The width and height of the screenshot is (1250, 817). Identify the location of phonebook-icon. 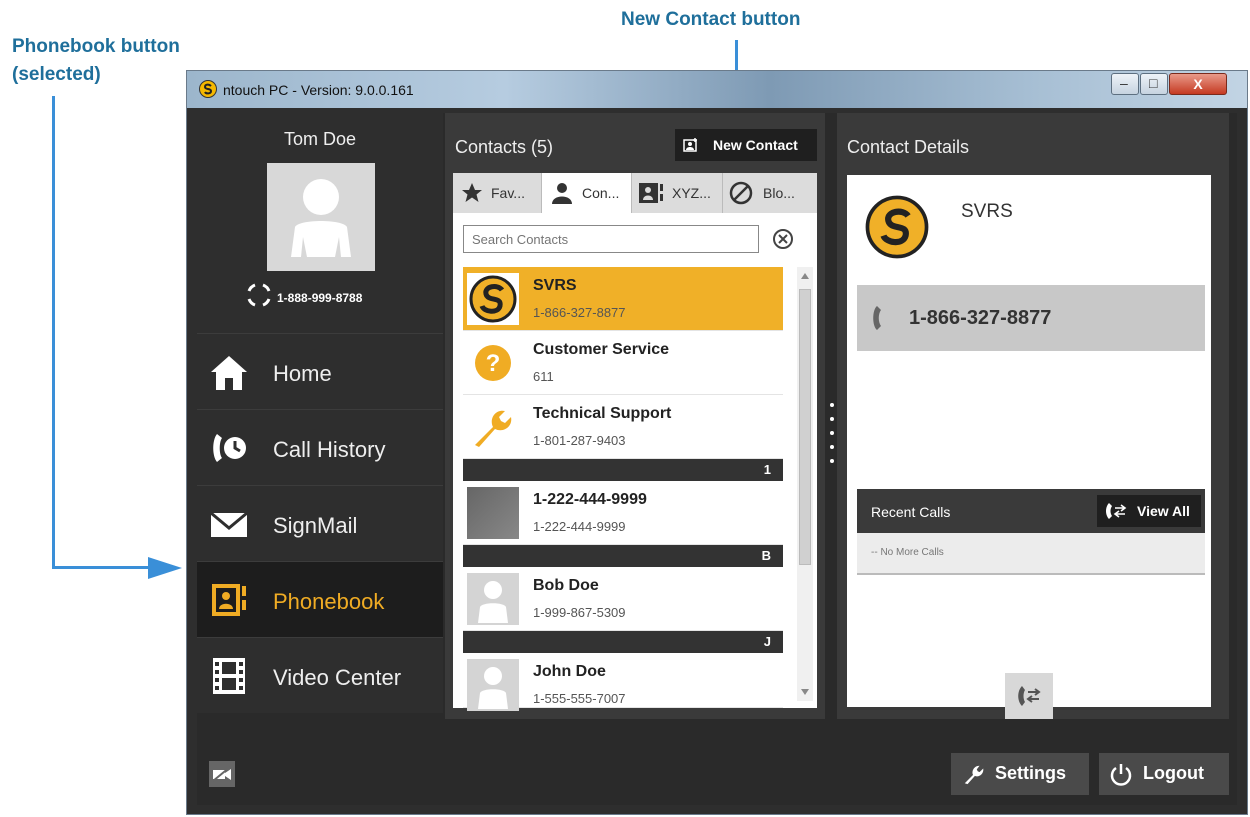
(229, 600).